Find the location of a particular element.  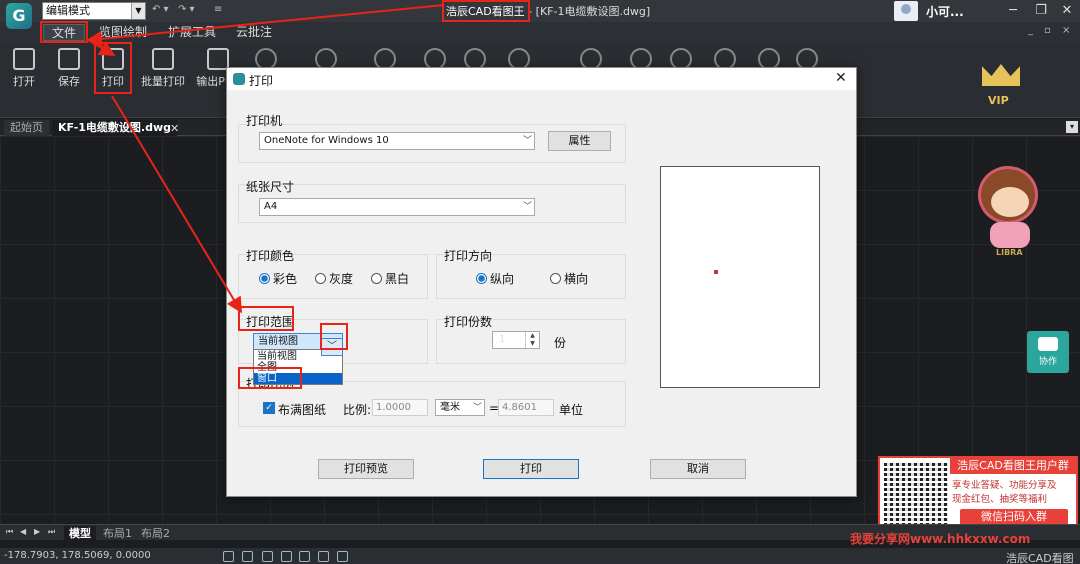

object-snap-icon is located at coordinates (304, 556).